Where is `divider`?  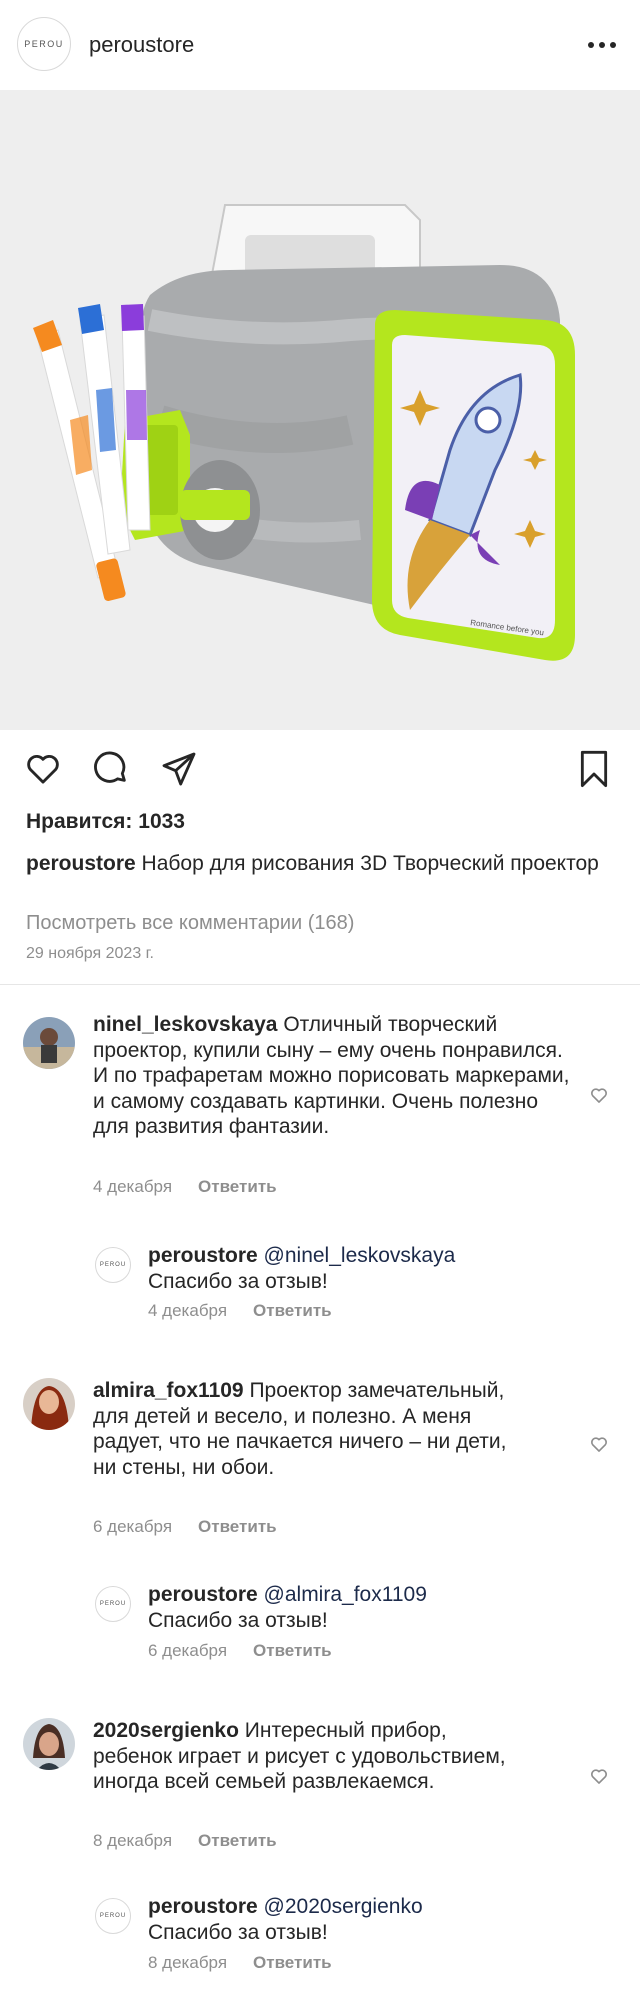 divider is located at coordinates (320, 984).